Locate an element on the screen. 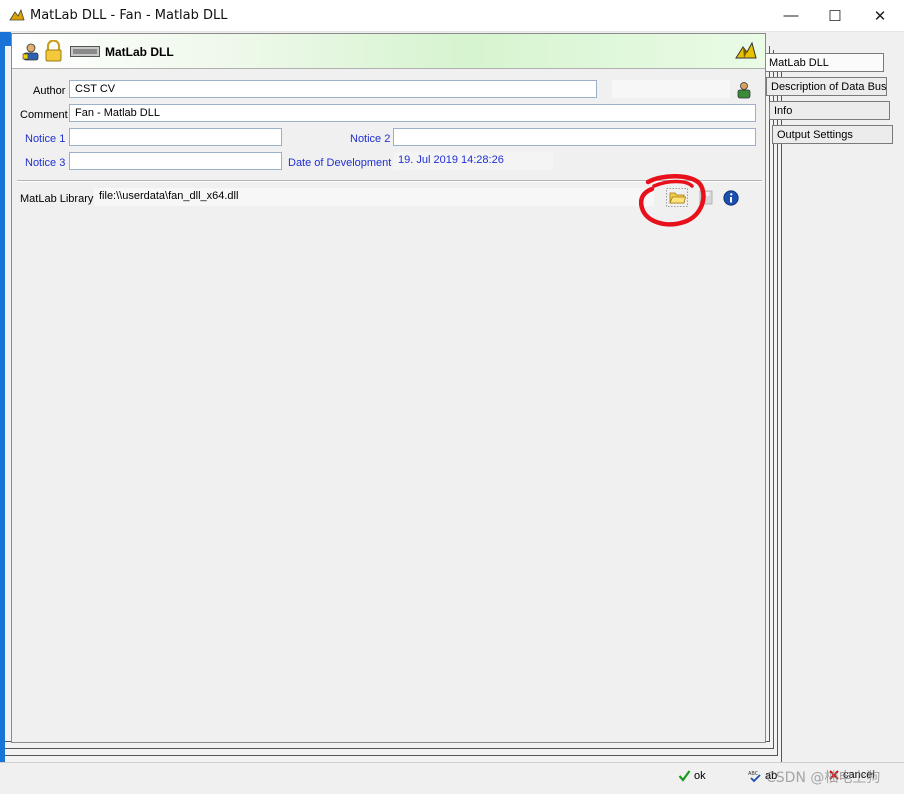 The width and height of the screenshot is (904, 794). author-extra-field is located at coordinates (671, 89).